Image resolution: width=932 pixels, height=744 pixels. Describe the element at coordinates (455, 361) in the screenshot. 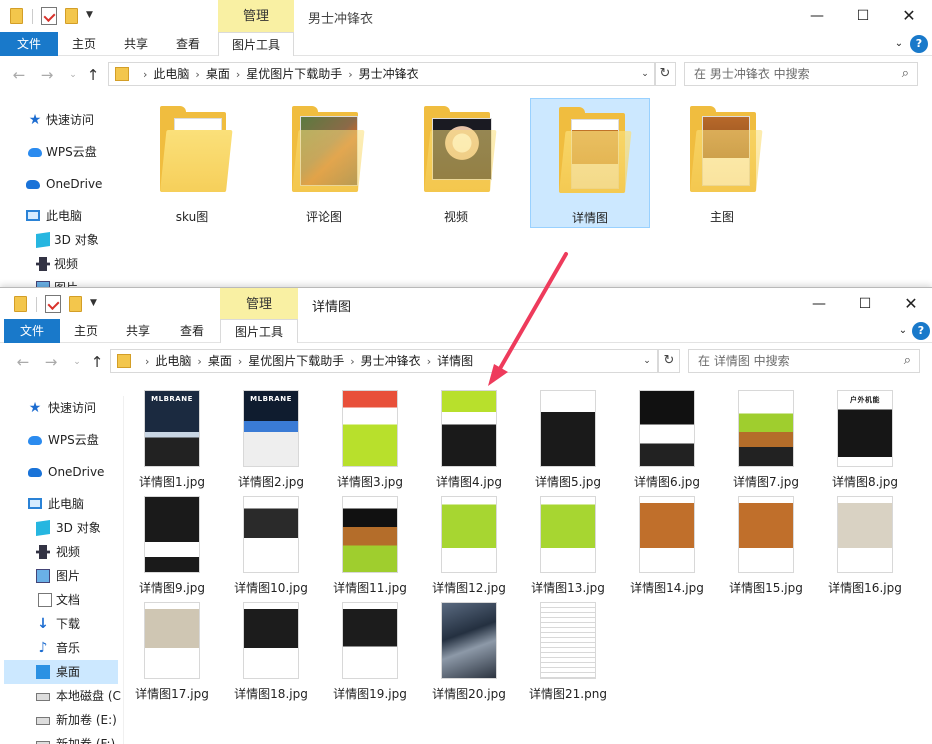

I see `breadcrumb-item: 详情图` at that location.